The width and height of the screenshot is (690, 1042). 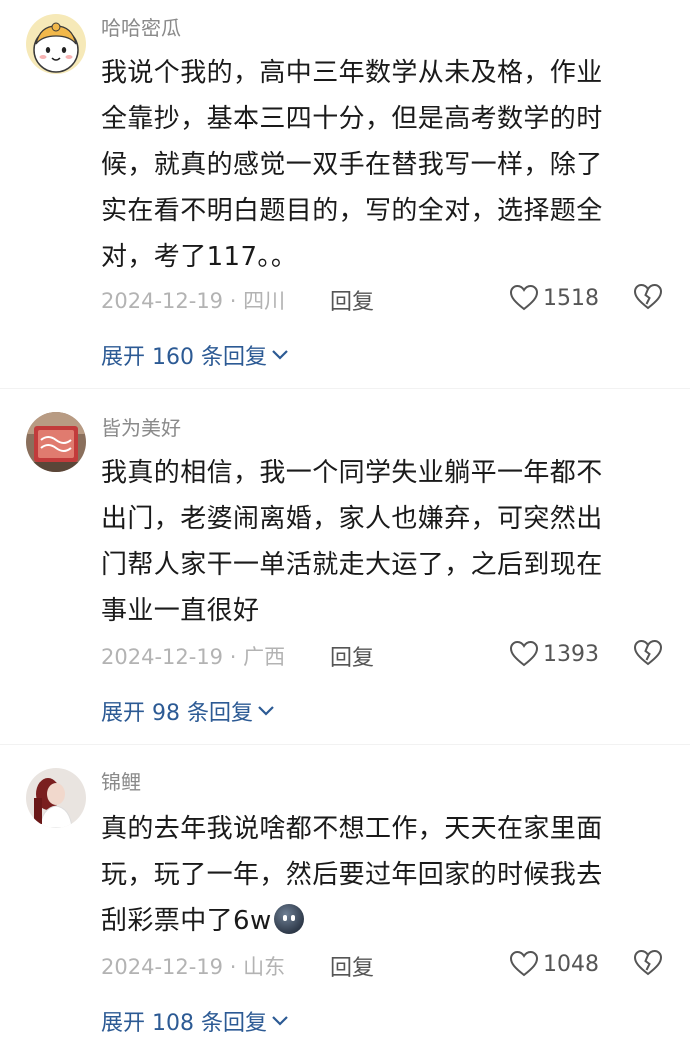 What do you see at coordinates (193, 301) in the screenshot?
I see `comment-date-location: 2024-12-19 · 四川` at bounding box center [193, 301].